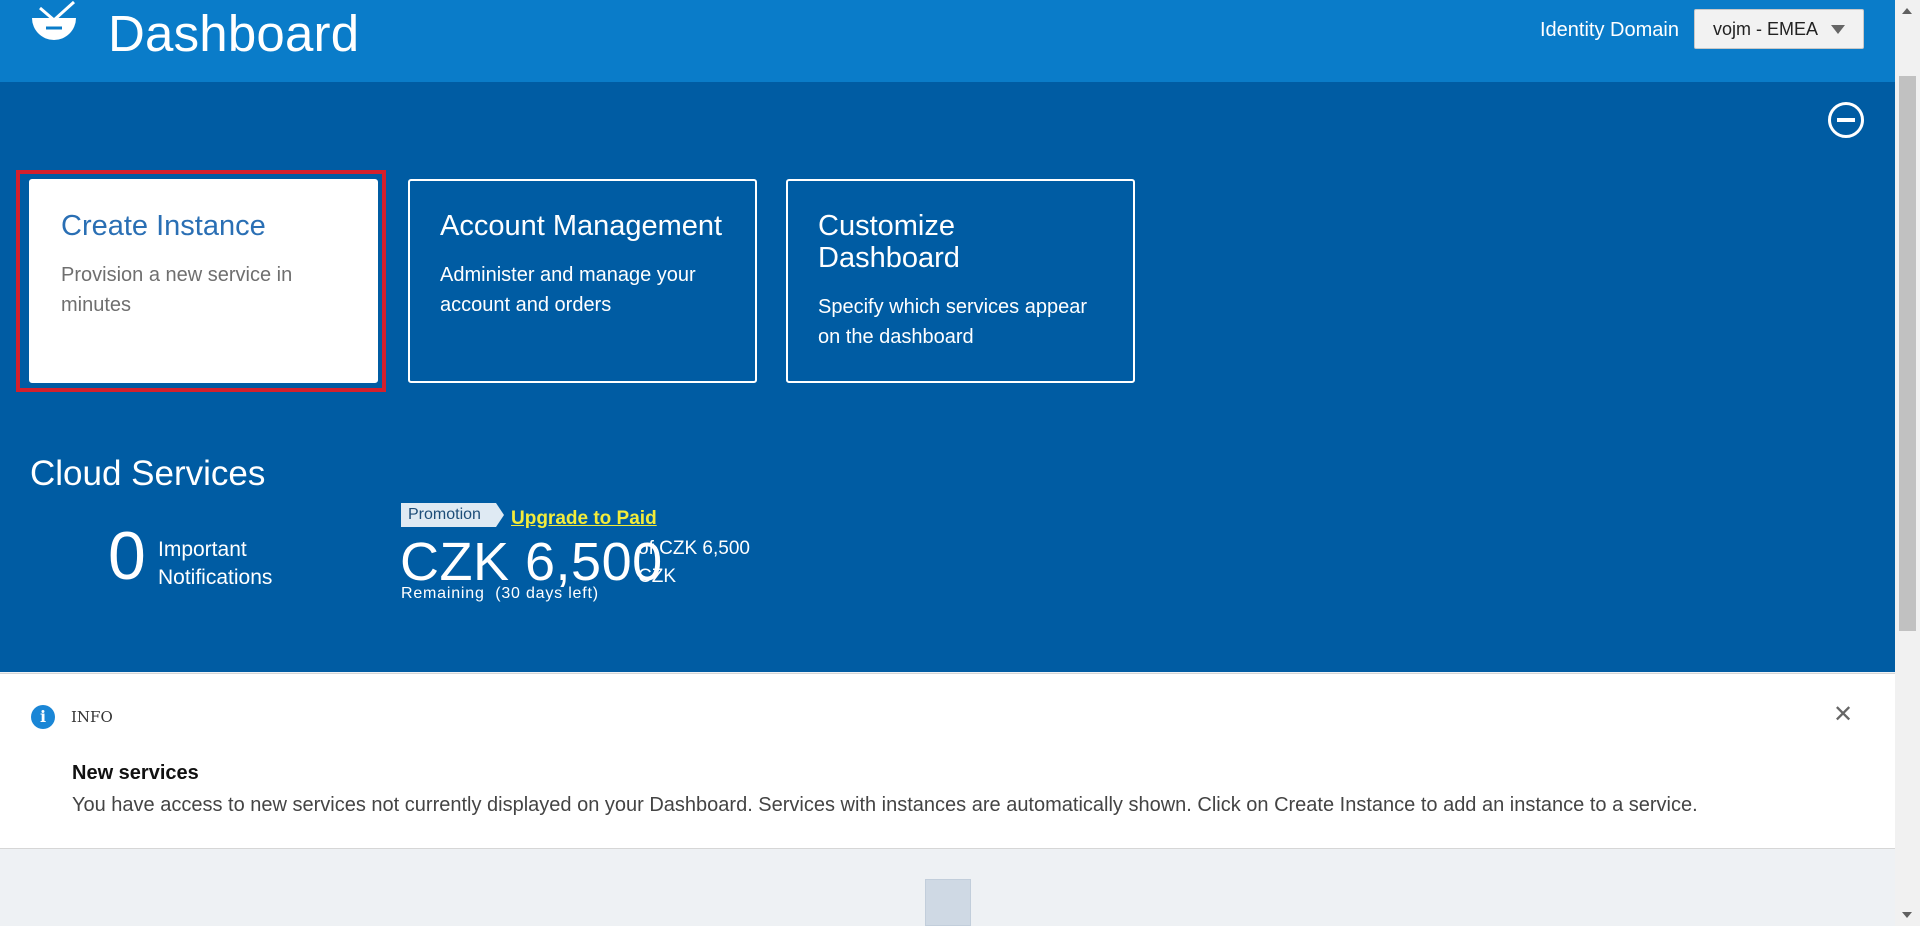 The width and height of the screenshot is (1920, 926). I want to click on vertical-scrollbar, so click(1907, 463).